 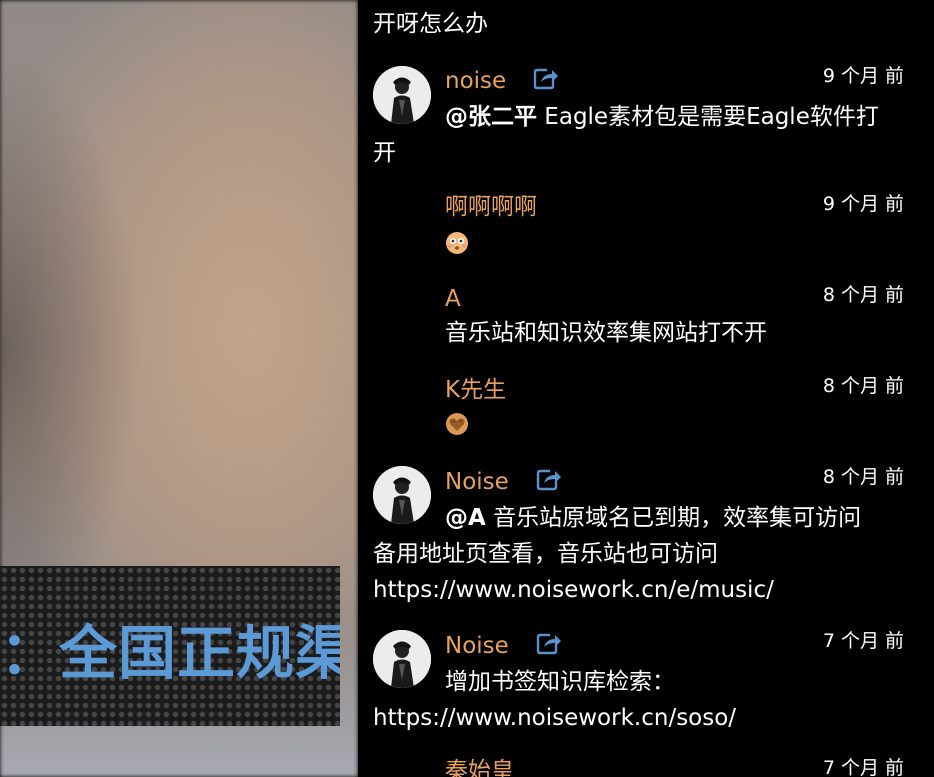 What do you see at coordinates (170, 653) in the screenshot?
I see `banner-text: ：全国正规渠` at bounding box center [170, 653].